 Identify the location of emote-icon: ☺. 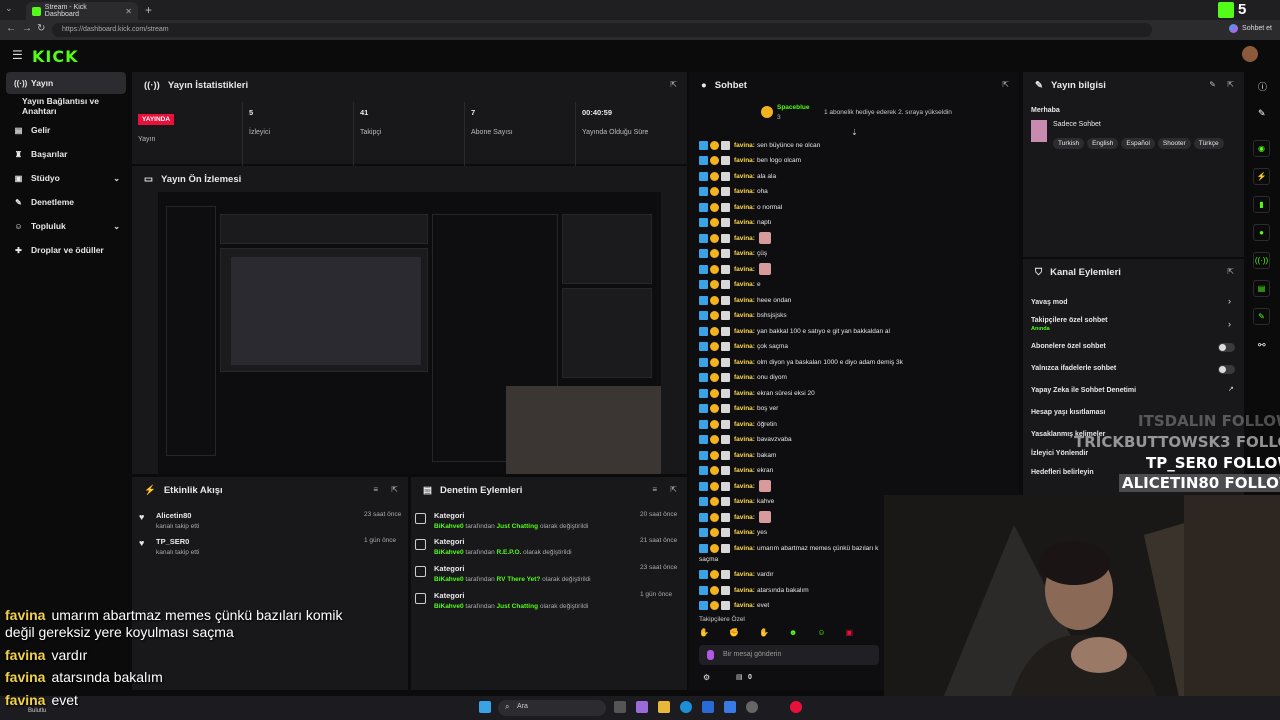
(821, 634).